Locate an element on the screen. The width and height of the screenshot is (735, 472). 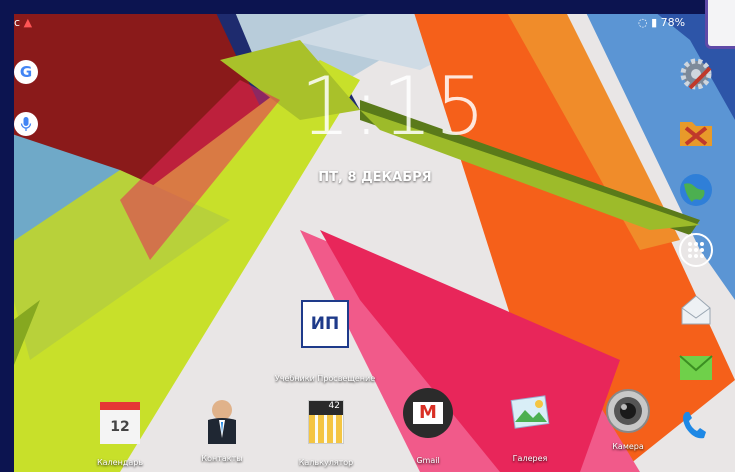
email-shortcut is located at coordinates (696, 310).